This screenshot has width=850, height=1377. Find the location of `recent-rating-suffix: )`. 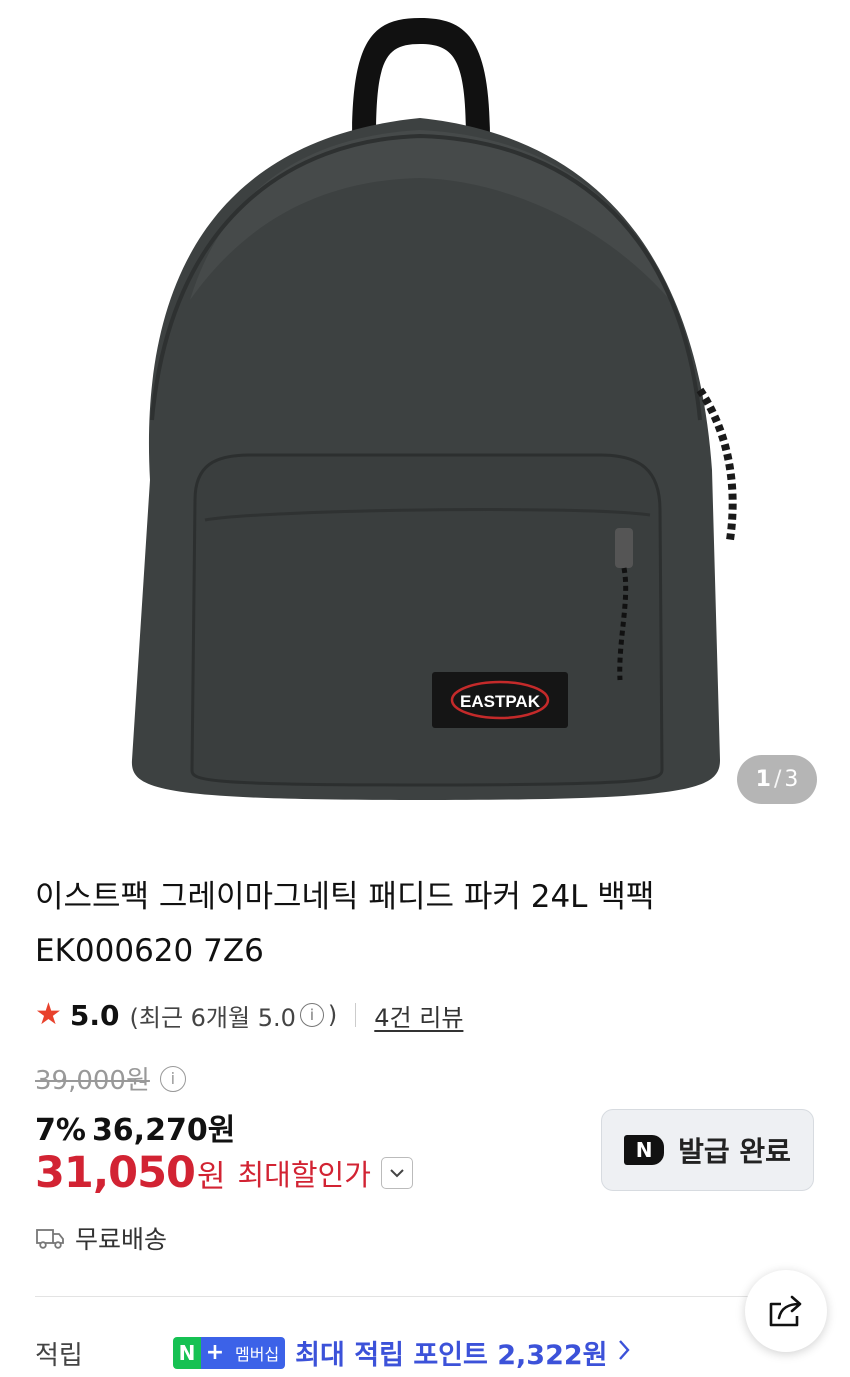

recent-rating-suffix: ) is located at coordinates (332, 1015).